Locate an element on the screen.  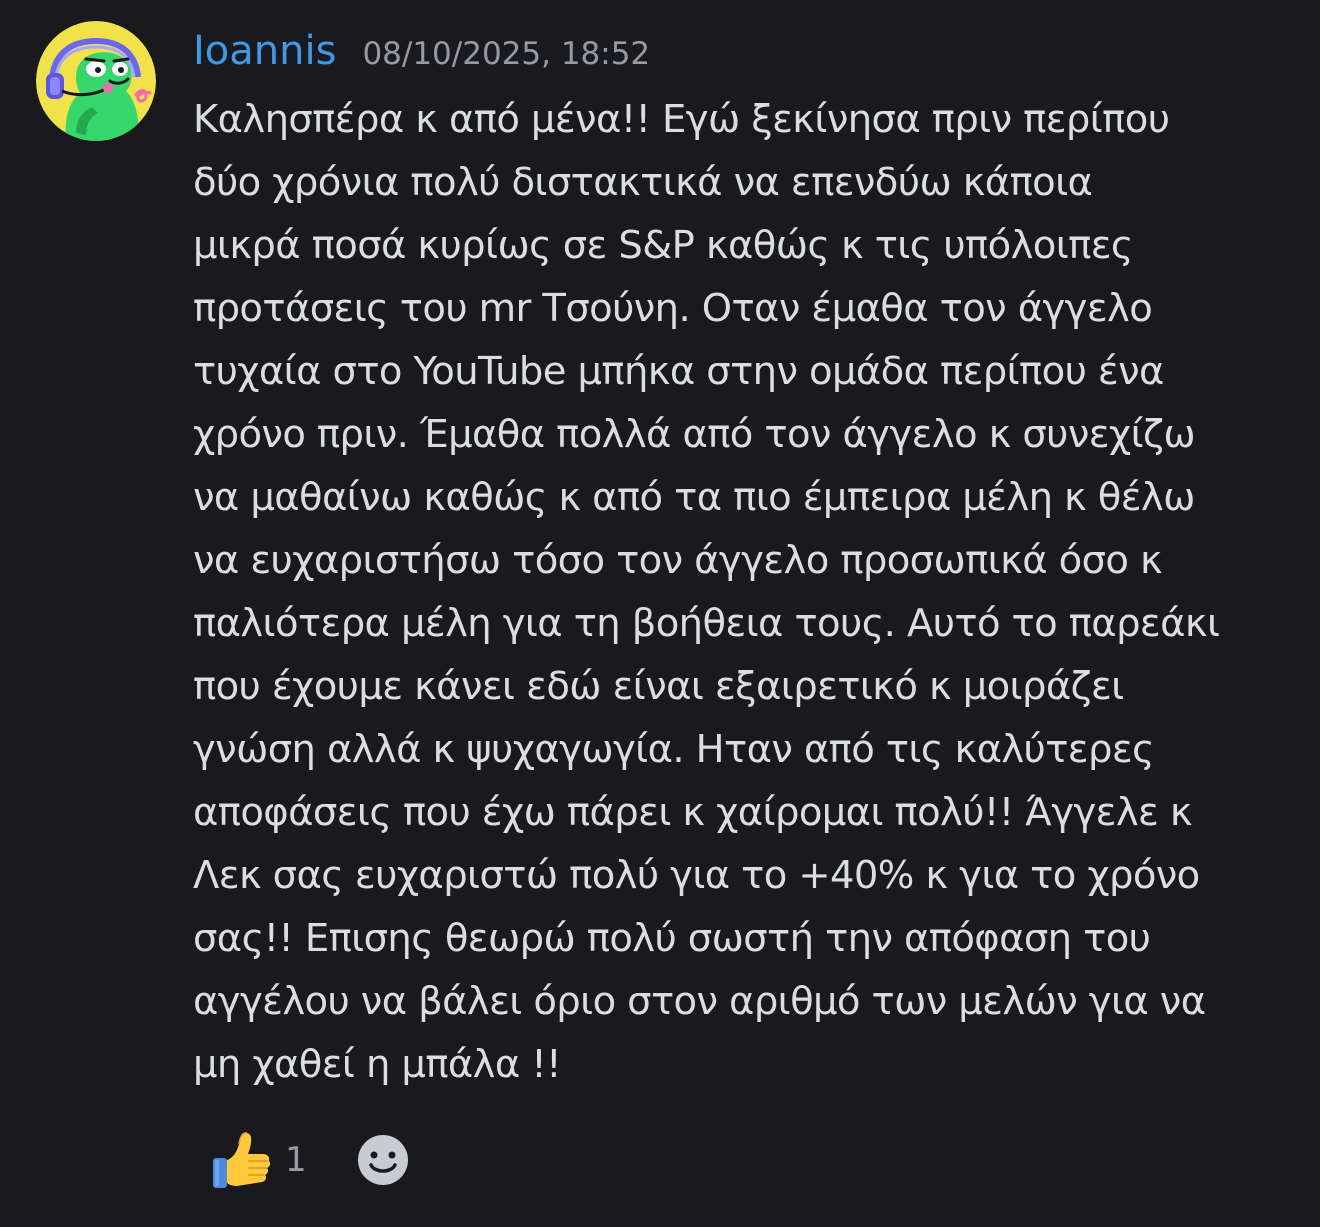
smiley-add-reaction-icon is located at coordinates (383, 1160).